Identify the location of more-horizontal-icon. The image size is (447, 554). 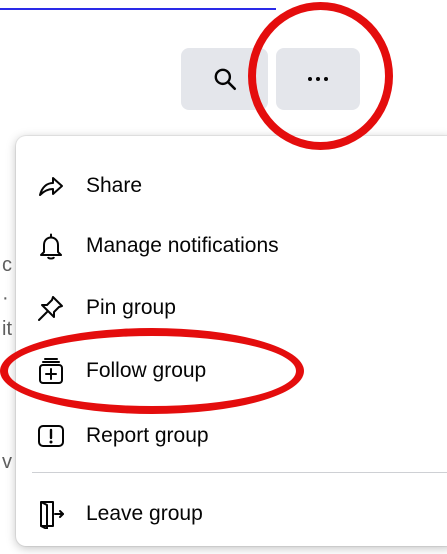
(318, 79).